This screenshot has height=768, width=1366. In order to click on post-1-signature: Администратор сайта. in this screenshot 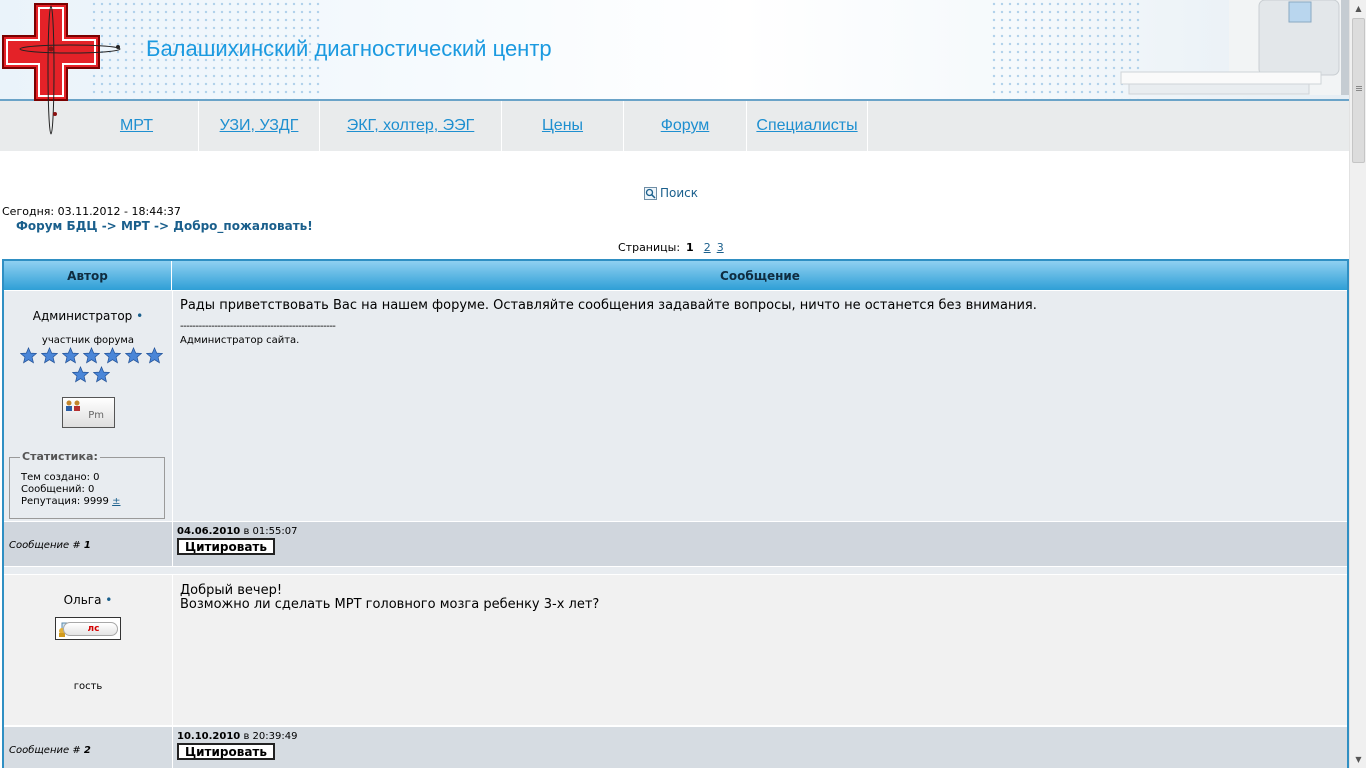, I will do `click(240, 340)`.